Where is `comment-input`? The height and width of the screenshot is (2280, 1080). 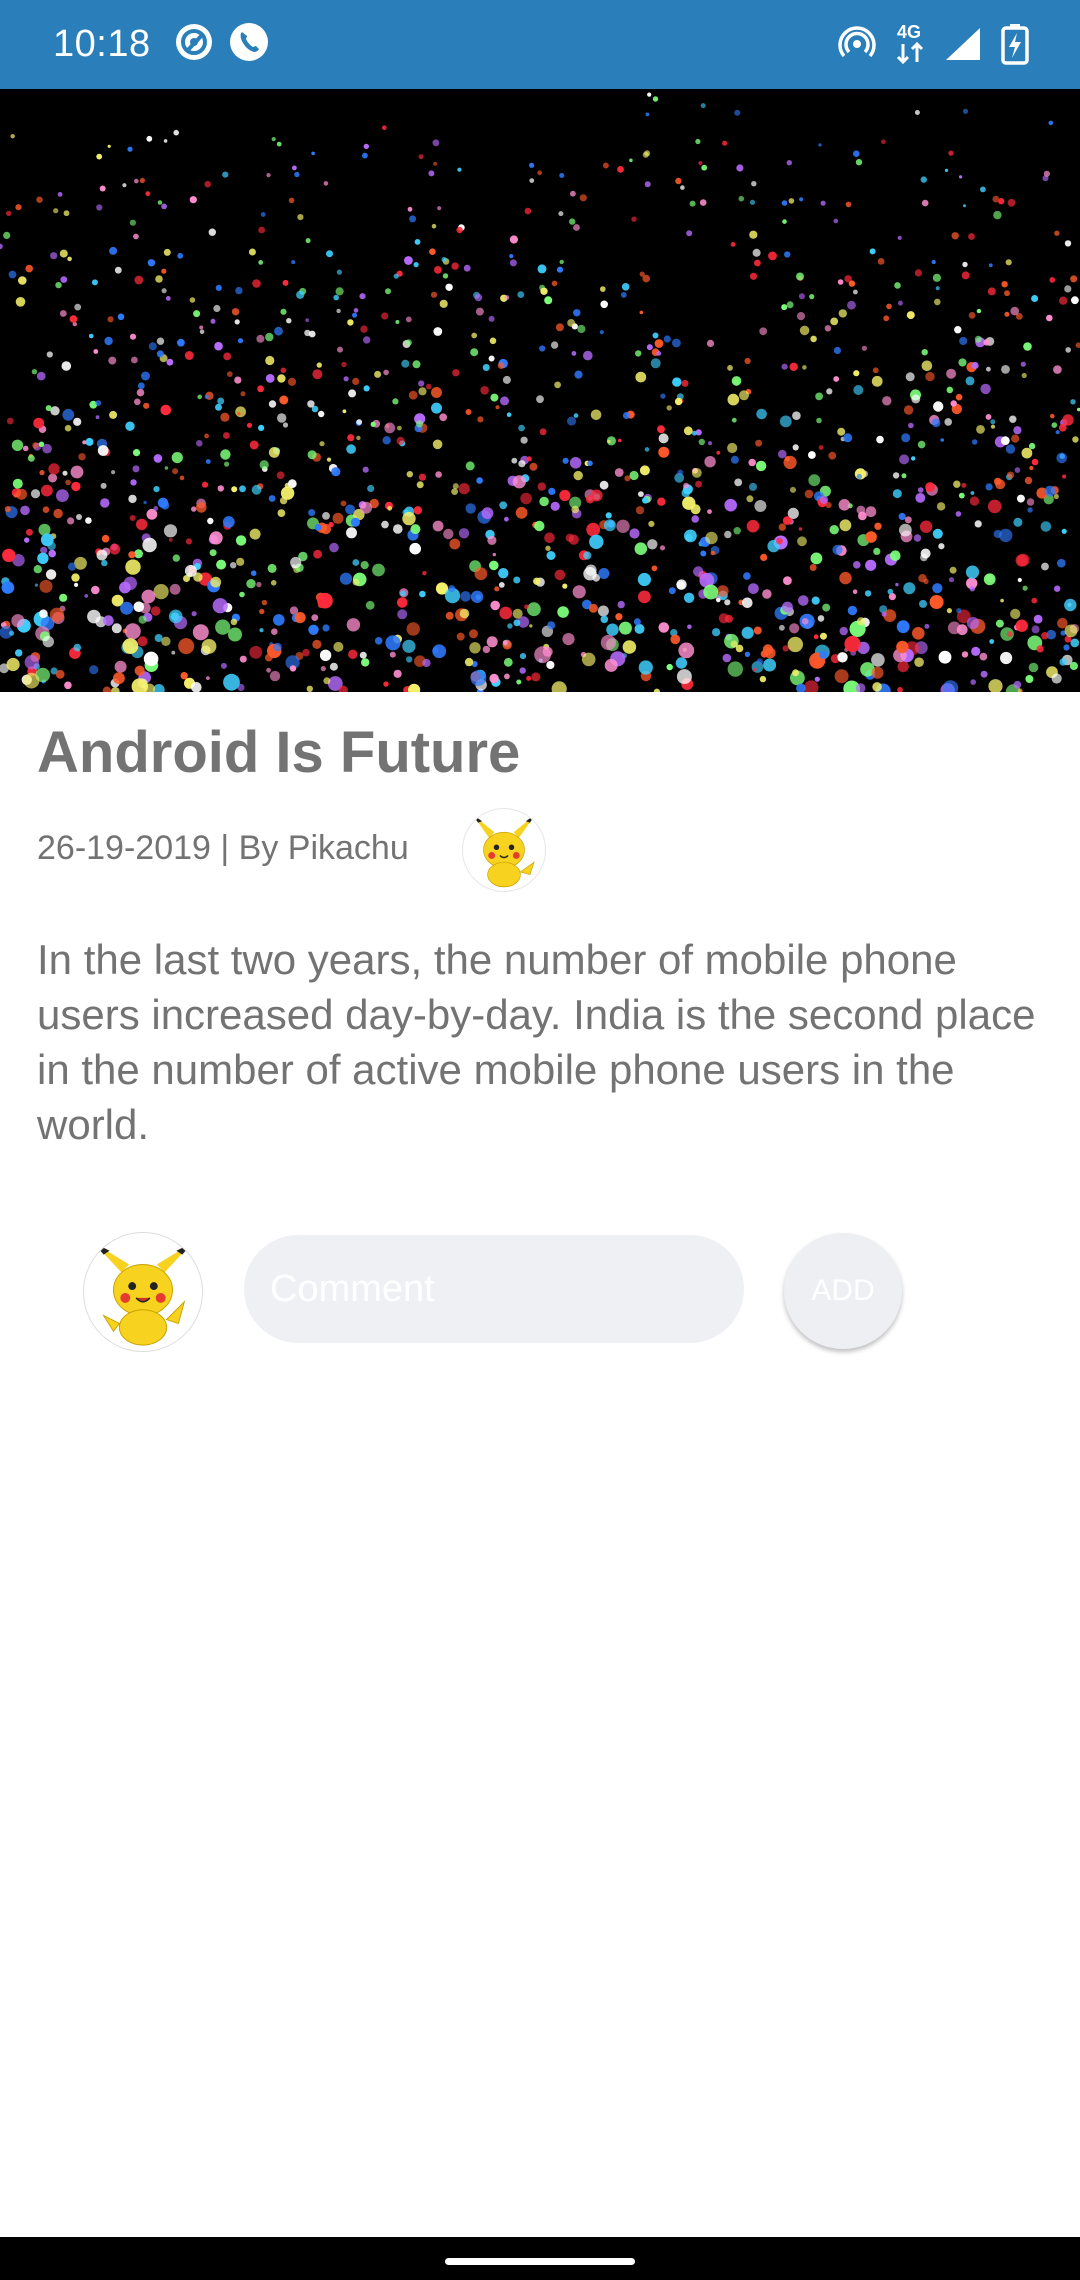
comment-input is located at coordinates (494, 1289).